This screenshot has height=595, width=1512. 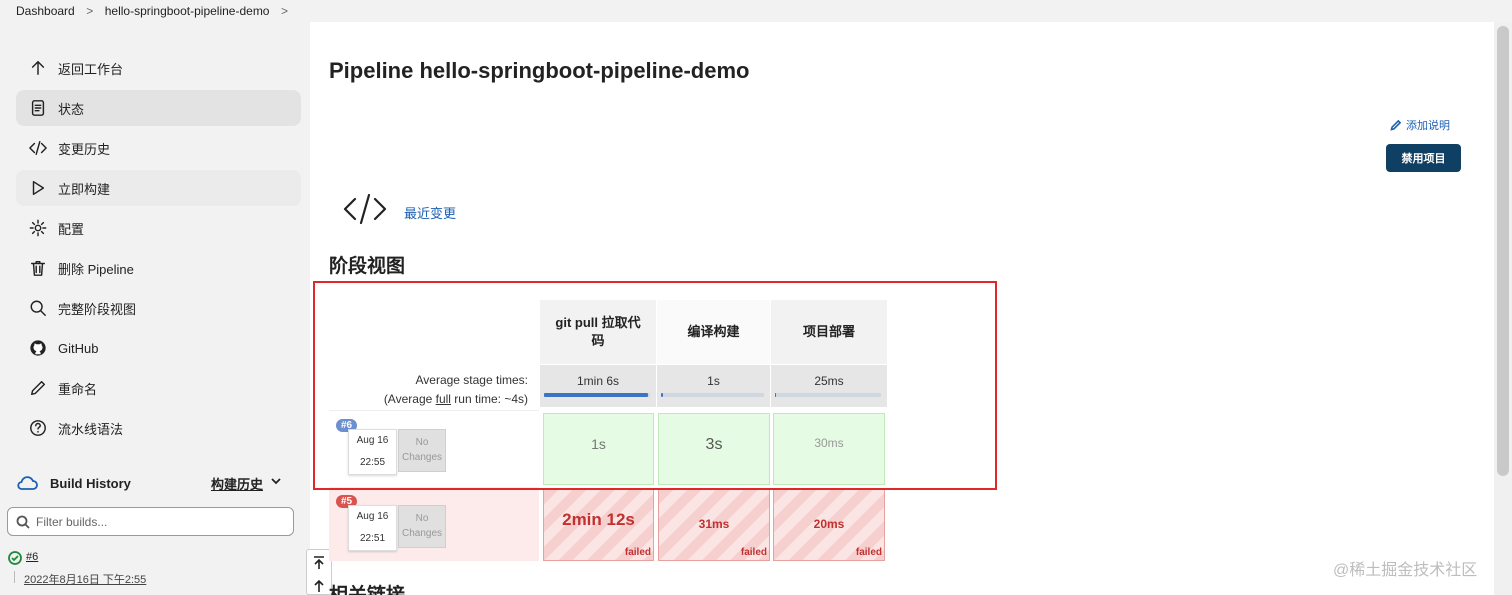 I want to click on sidebar-item-rename: 重命名, so click(x=158, y=388).